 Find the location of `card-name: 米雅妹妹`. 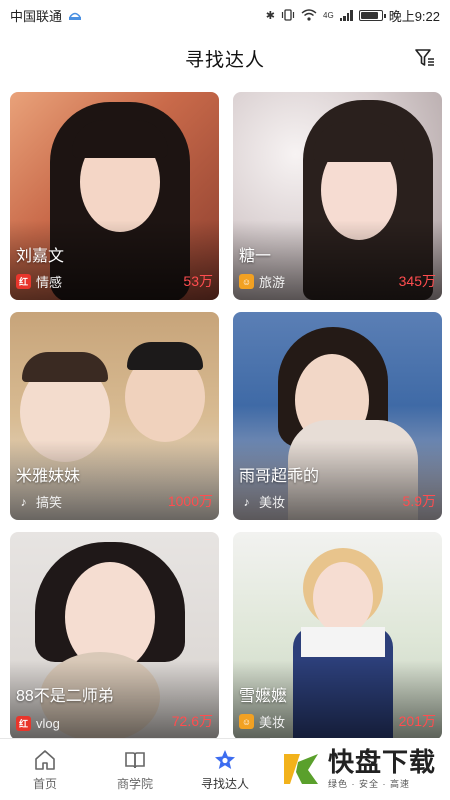

card-name: 米雅妹妹 is located at coordinates (48, 476).